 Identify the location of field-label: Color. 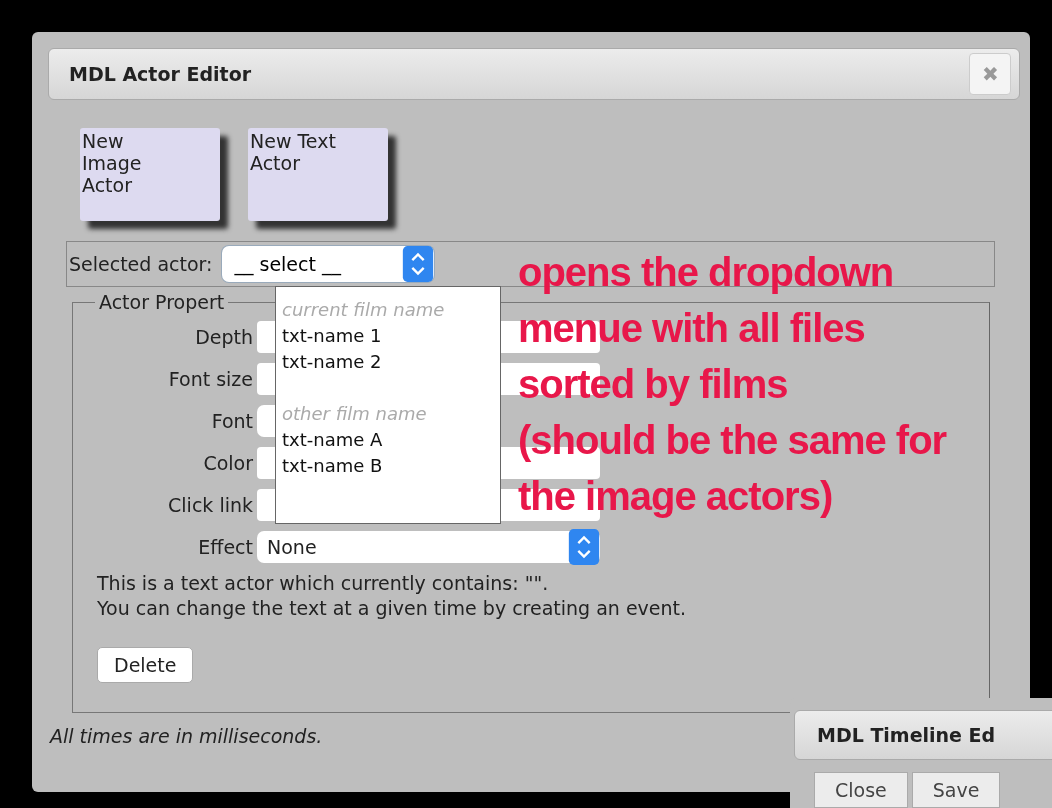
(227, 463).